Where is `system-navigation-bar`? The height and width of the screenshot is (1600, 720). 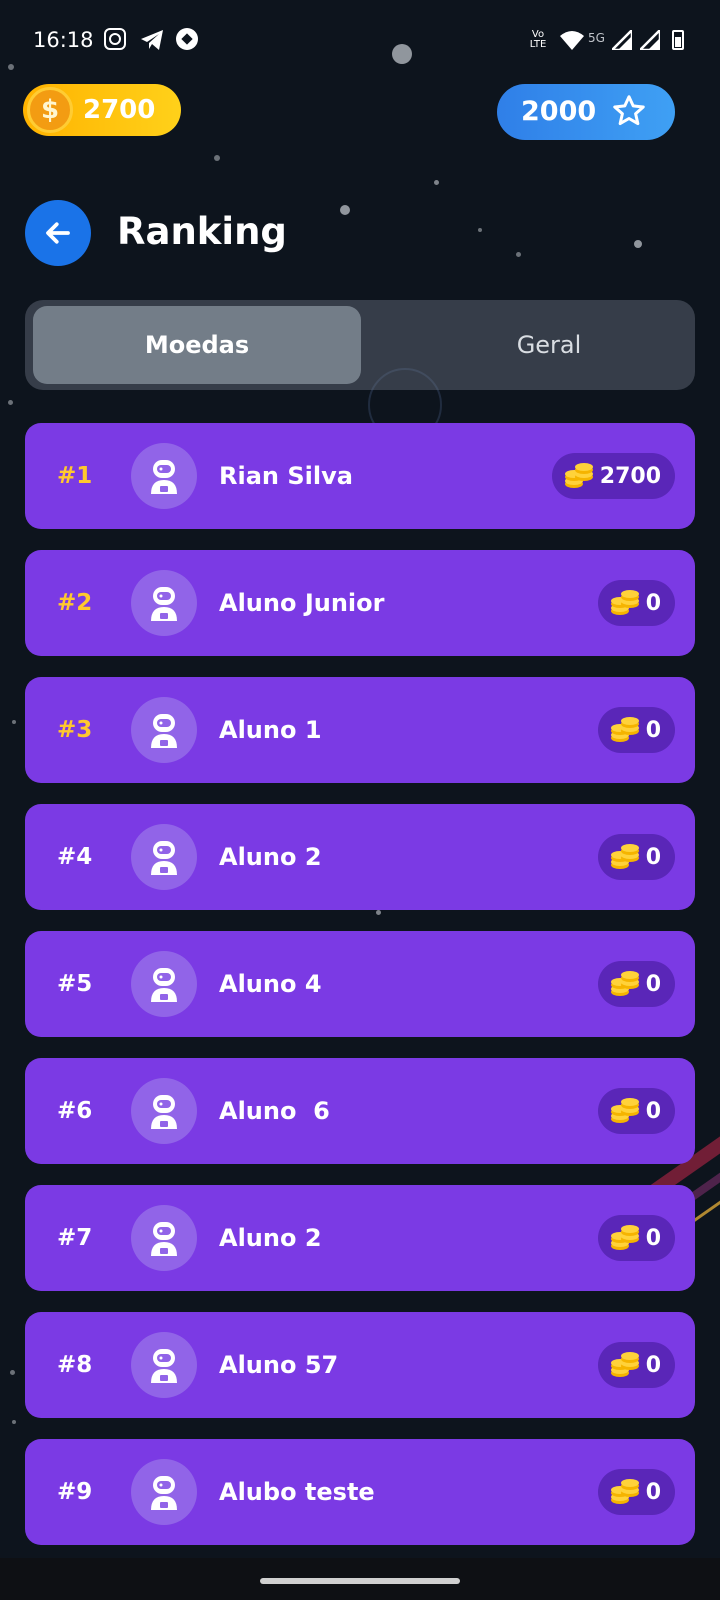
system-navigation-bar is located at coordinates (360, 1579).